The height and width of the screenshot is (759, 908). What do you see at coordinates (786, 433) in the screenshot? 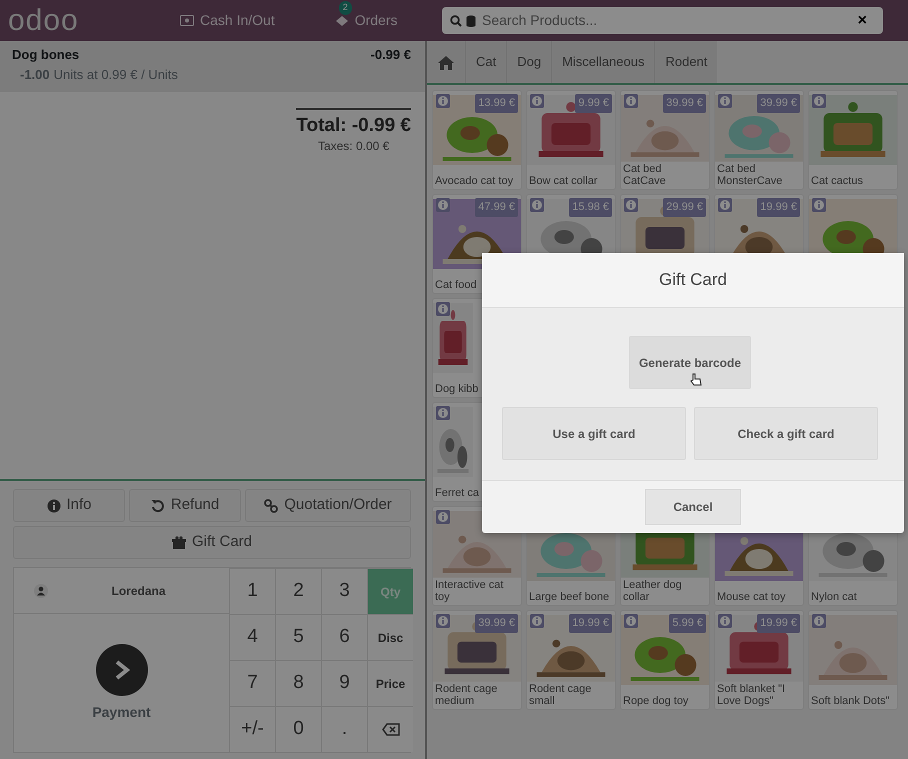
I see `dialog-button: Check a gift card` at bounding box center [786, 433].